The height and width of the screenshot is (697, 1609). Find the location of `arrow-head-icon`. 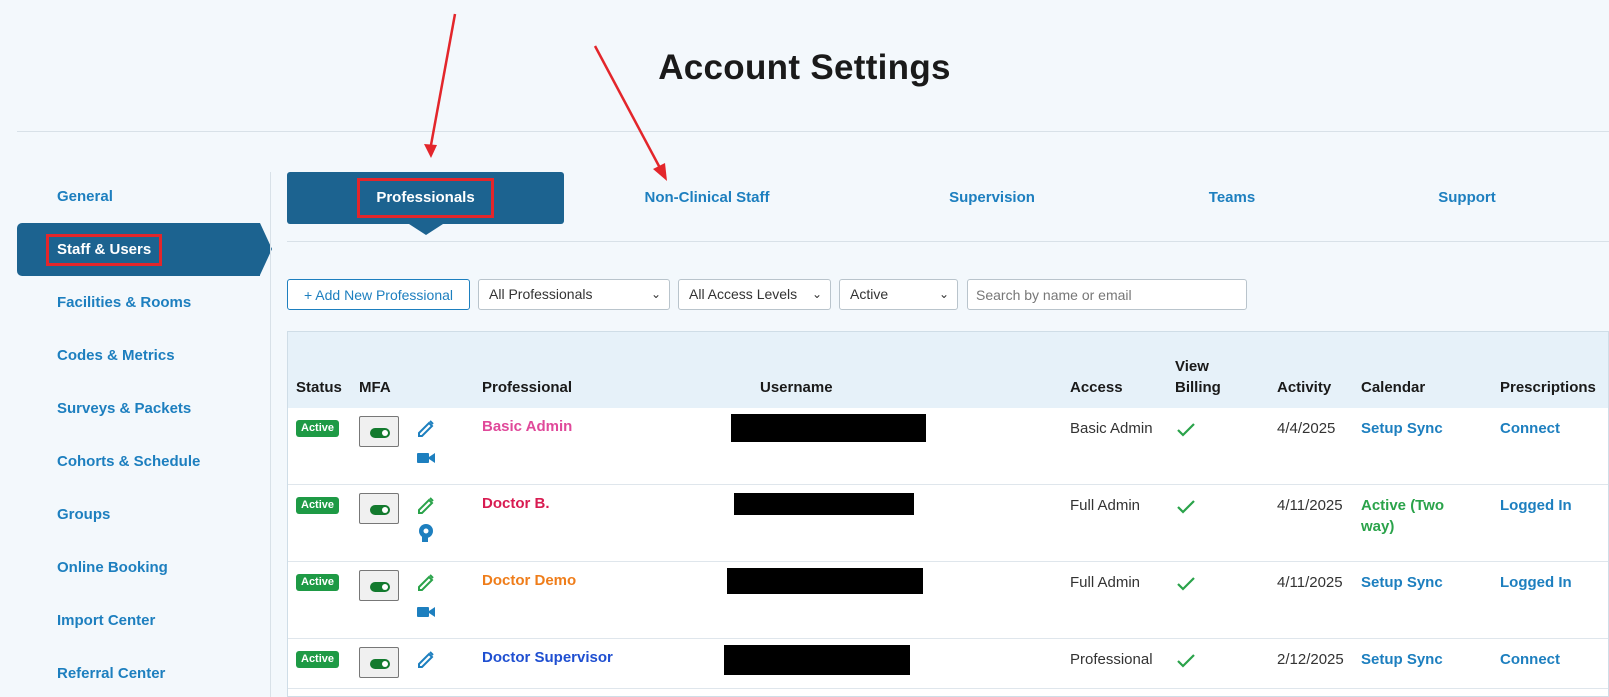

arrow-head-icon is located at coordinates (430, 151).